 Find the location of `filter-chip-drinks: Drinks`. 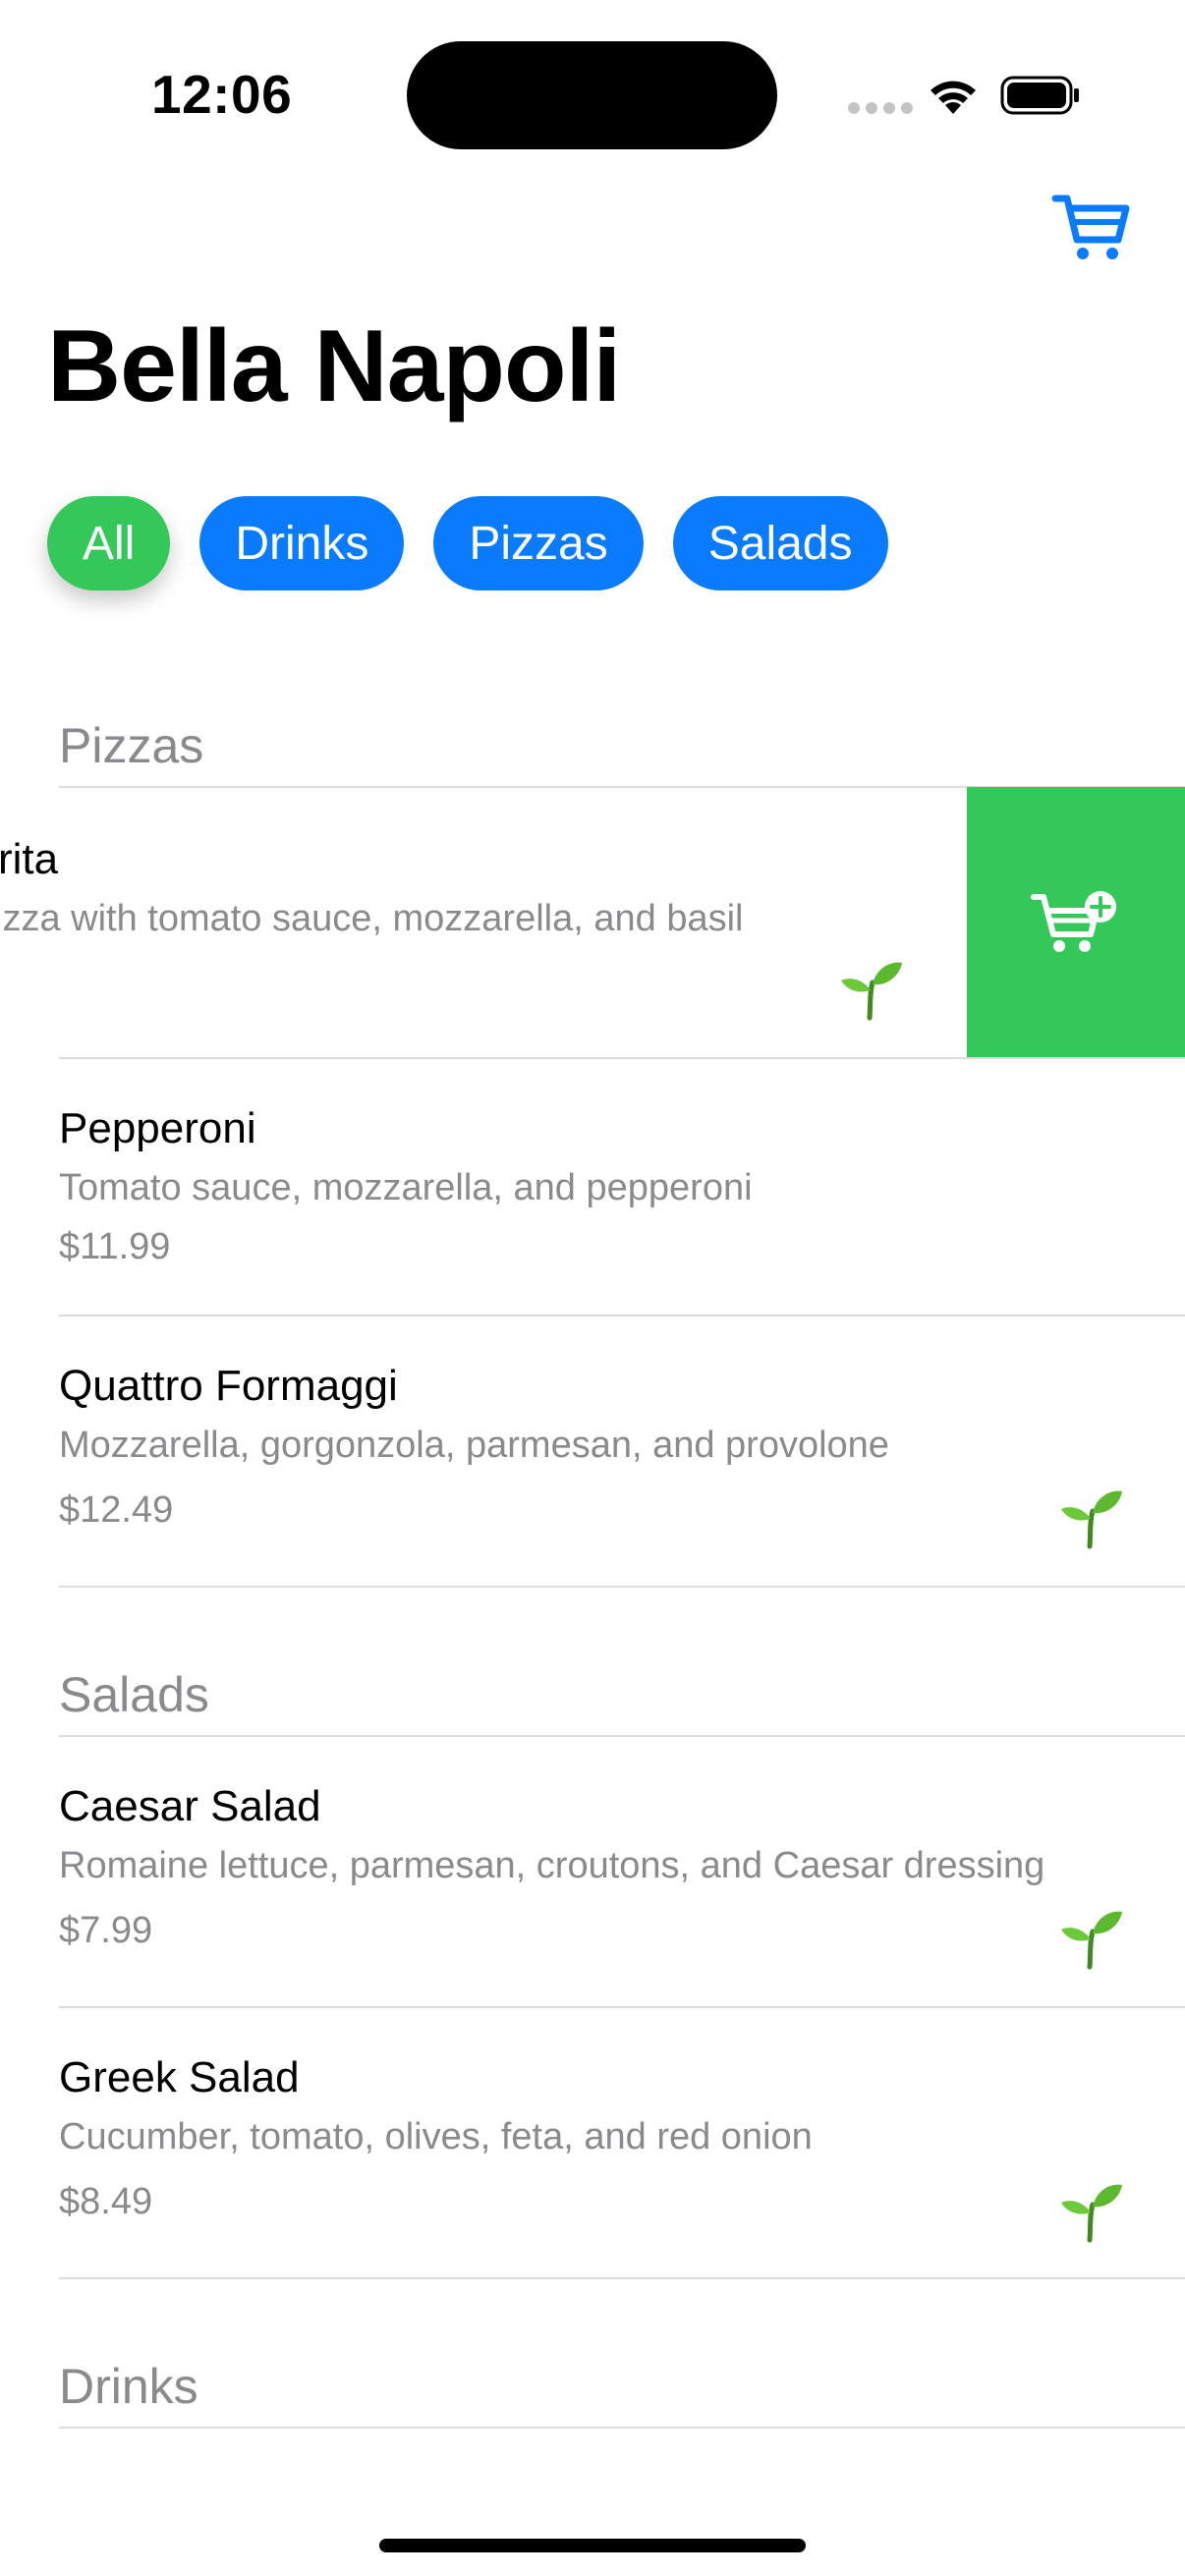

filter-chip-drinks: Drinks is located at coordinates (302, 543).